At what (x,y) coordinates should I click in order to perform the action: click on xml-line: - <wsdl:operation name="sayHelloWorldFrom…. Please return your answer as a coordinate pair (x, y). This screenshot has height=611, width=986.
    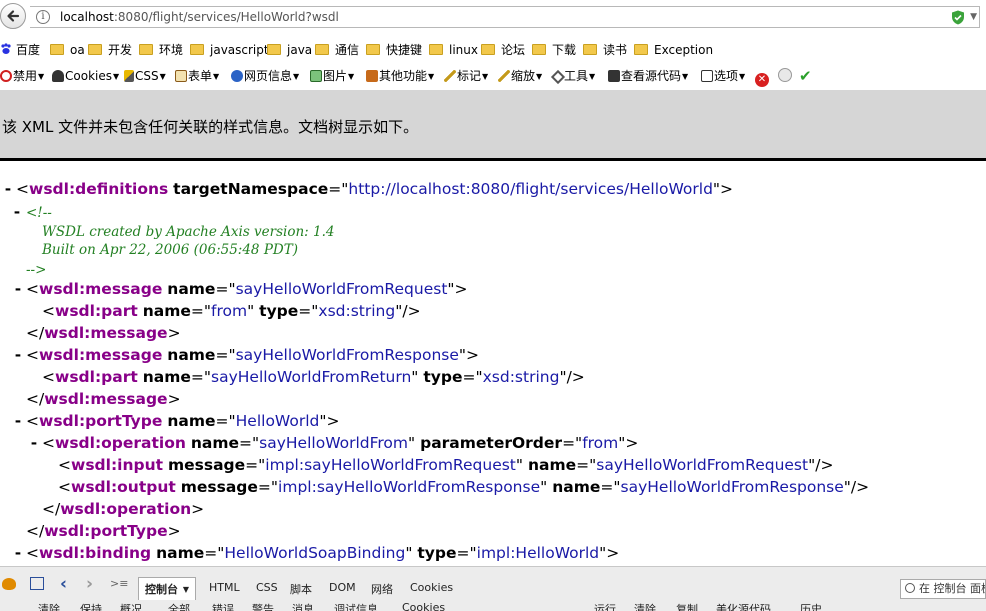
    Looking at the image, I should click on (332, 443).